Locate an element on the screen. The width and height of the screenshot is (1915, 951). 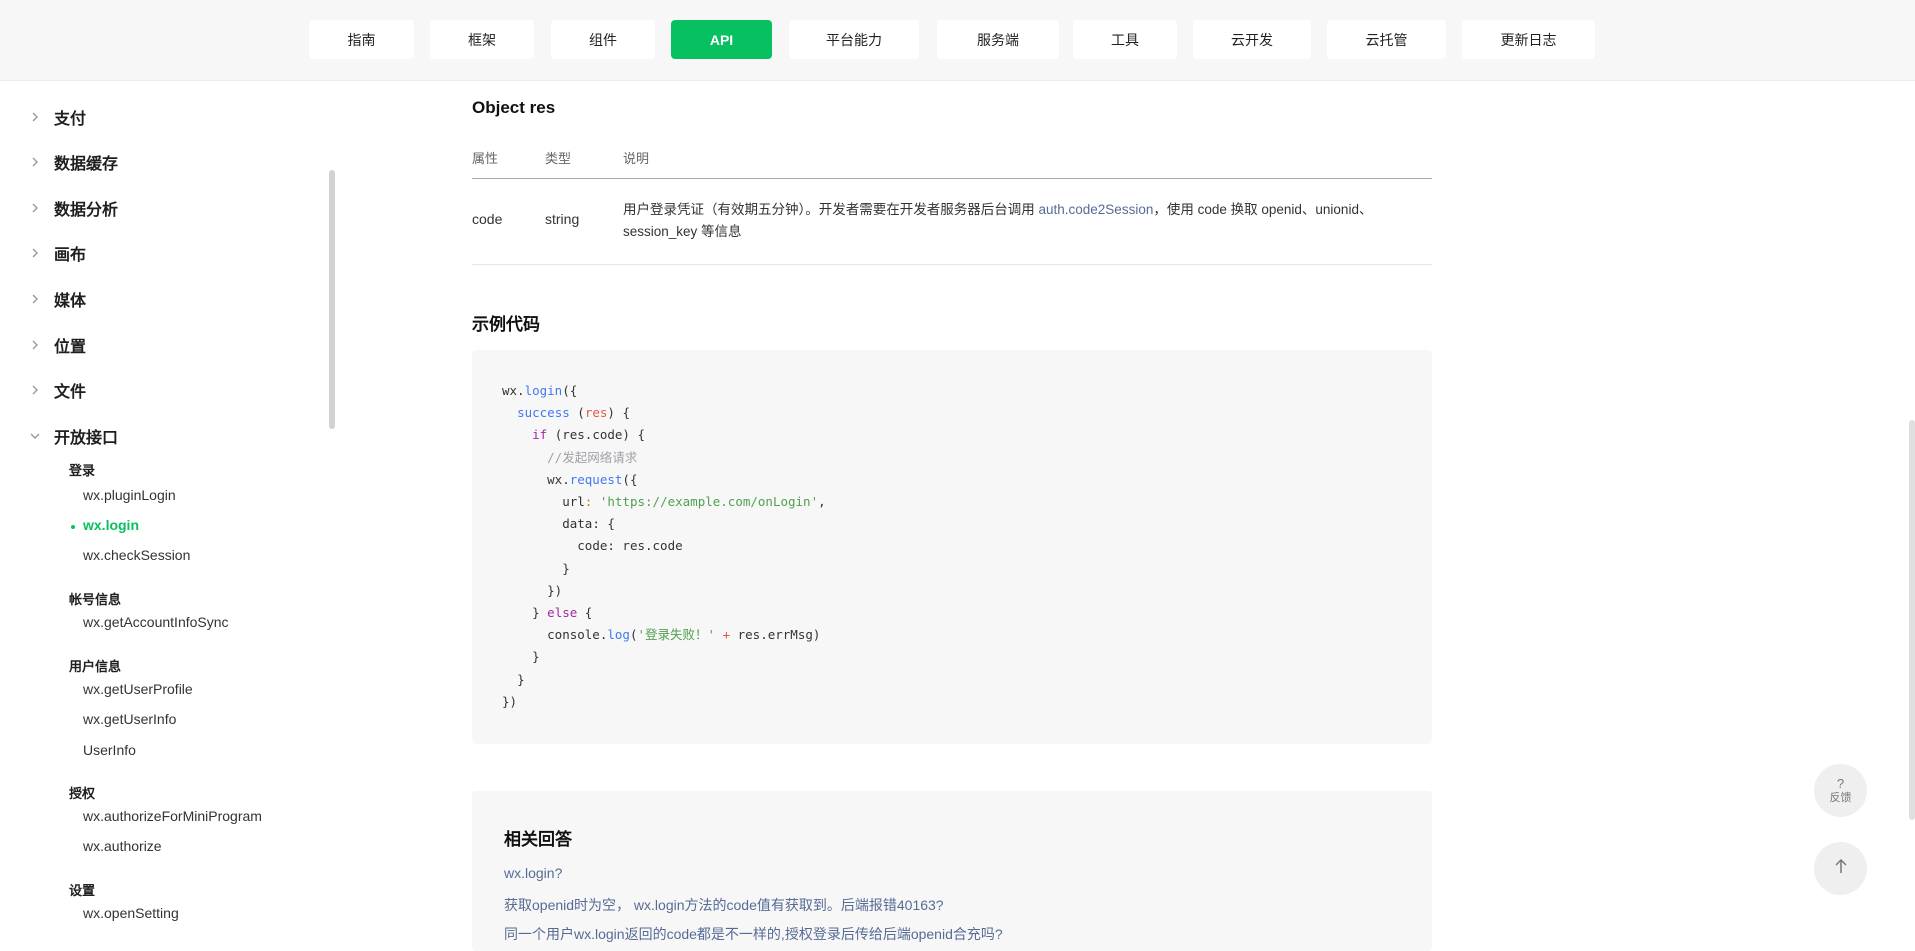
sidebar-category-label: 位置 is located at coordinates (70, 347).